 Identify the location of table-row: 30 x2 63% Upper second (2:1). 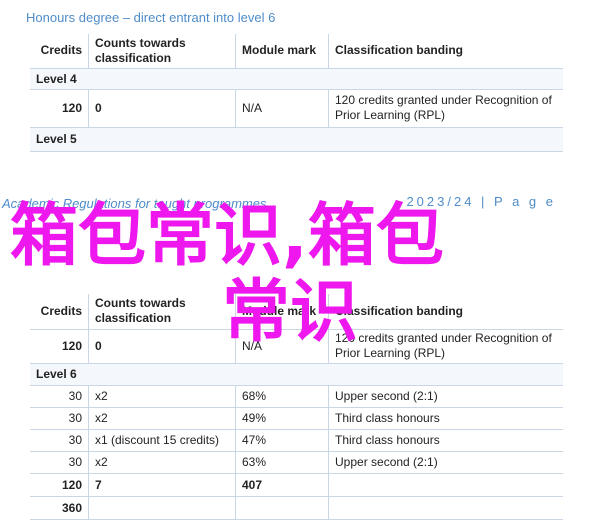
(296, 462).